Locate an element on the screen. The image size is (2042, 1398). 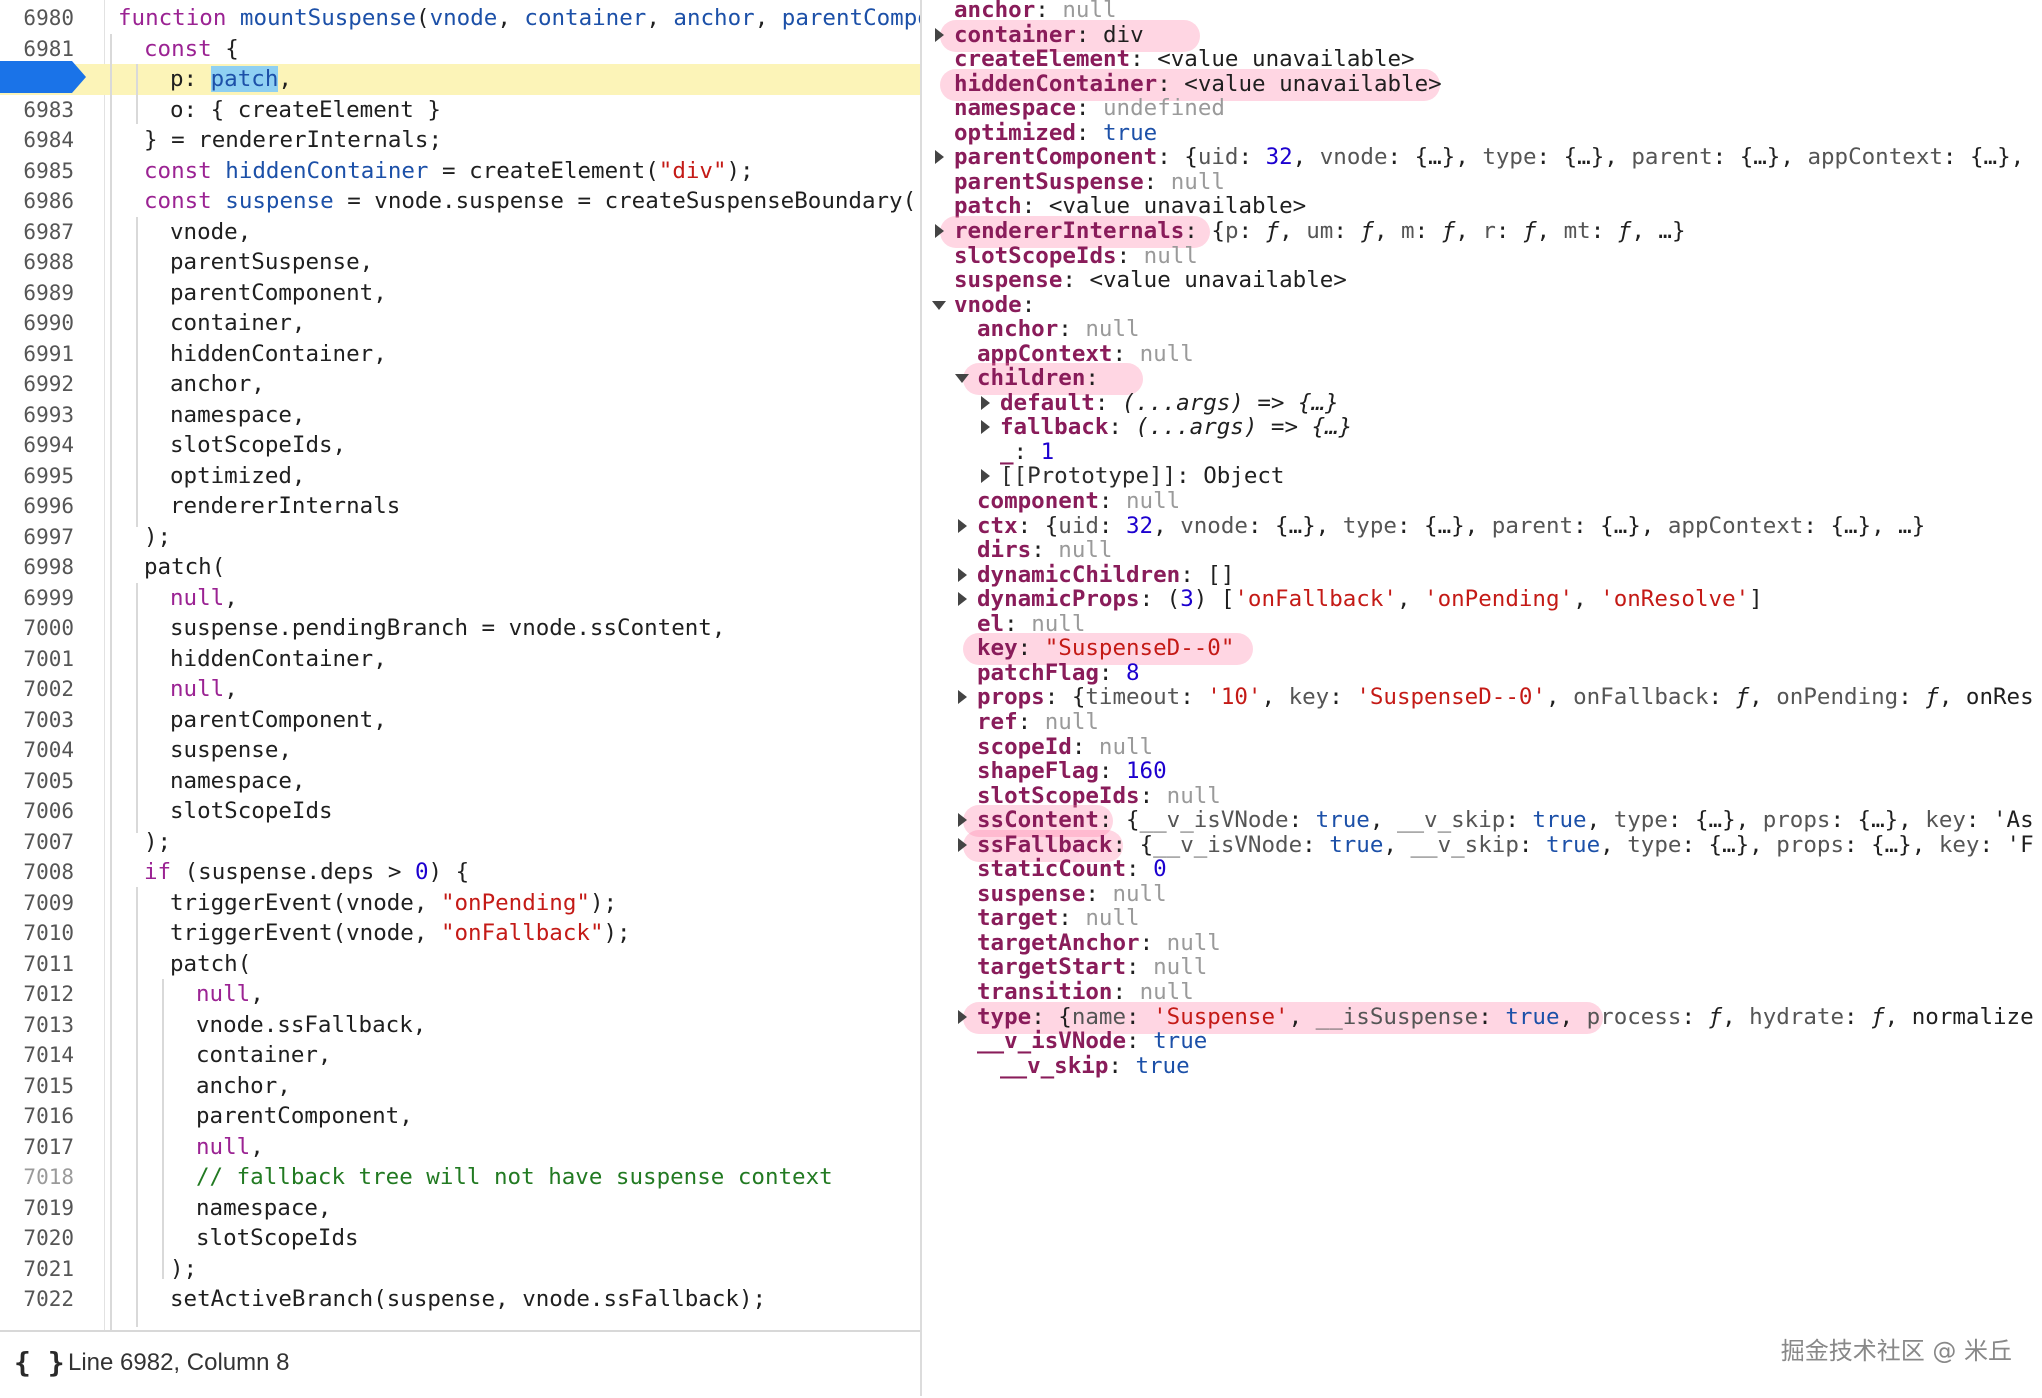
code-line: 6990 container, is located at coordinates (460, 323).